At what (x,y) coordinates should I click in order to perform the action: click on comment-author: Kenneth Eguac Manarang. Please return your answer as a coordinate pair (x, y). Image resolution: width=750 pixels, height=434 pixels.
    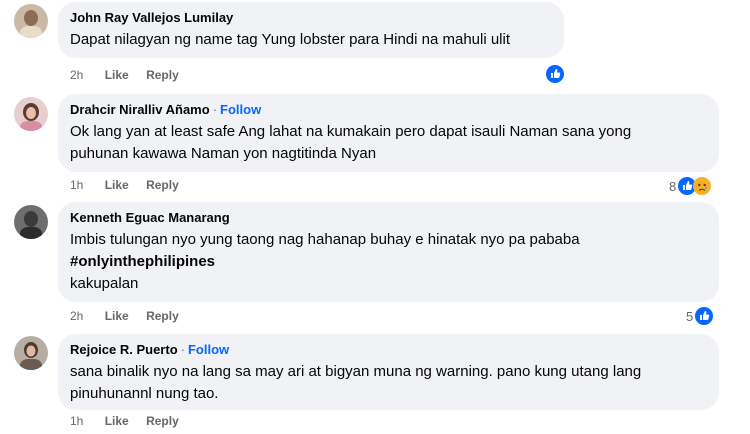
    Looking at the image, I should click on (150, 217).